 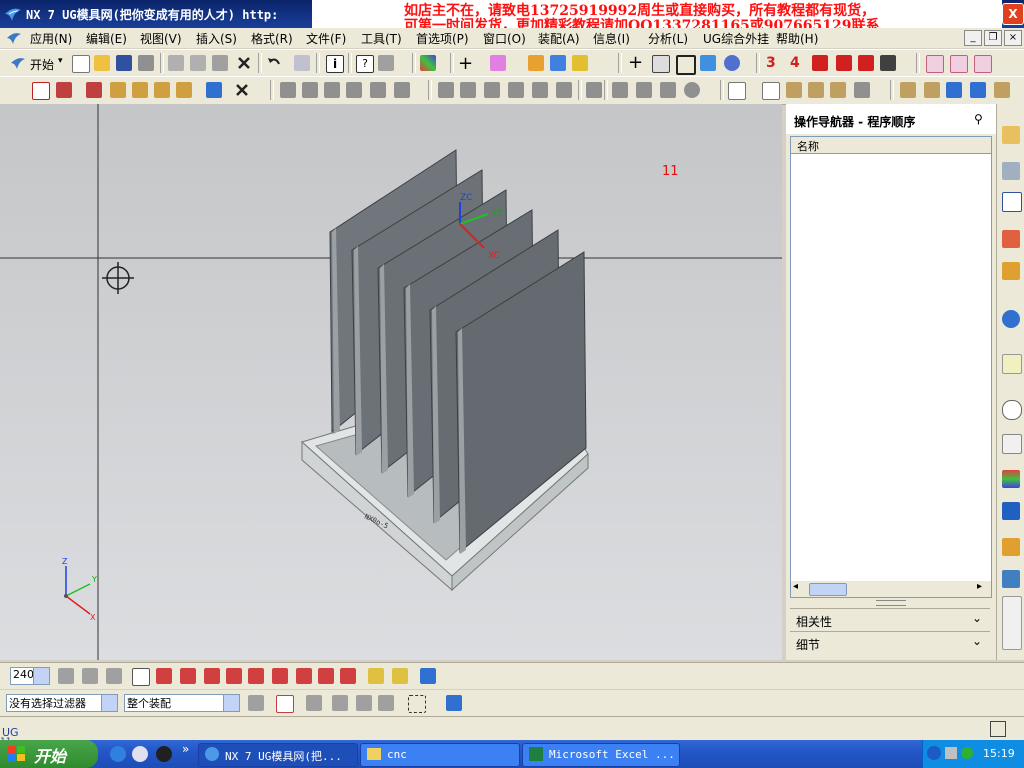 I want to click on help-icon: ?, so click(x=365, y=64).